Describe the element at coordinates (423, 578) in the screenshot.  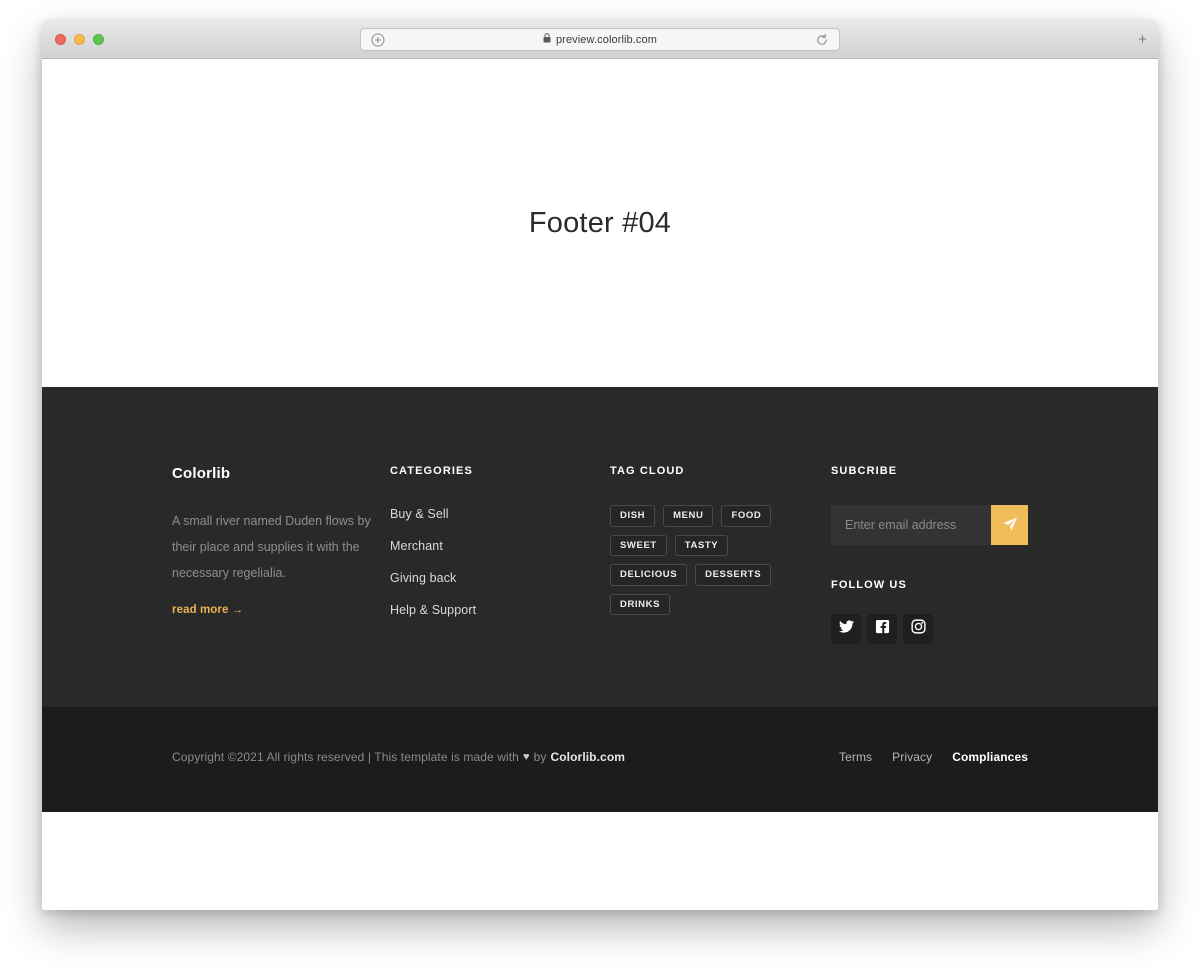
I see `category-link-giving-back: Giving back` at that location.